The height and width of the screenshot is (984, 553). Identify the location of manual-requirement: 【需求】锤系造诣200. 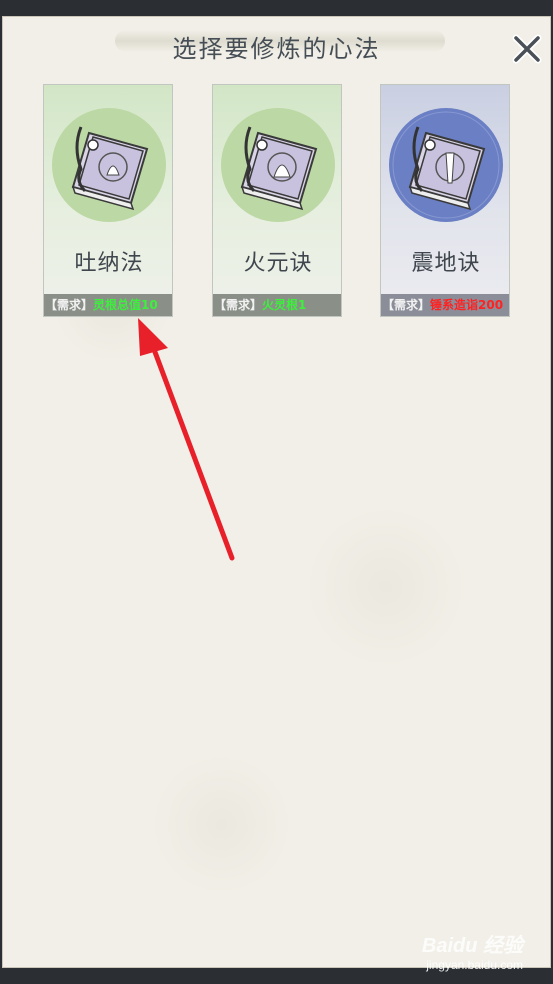
(445, 305).